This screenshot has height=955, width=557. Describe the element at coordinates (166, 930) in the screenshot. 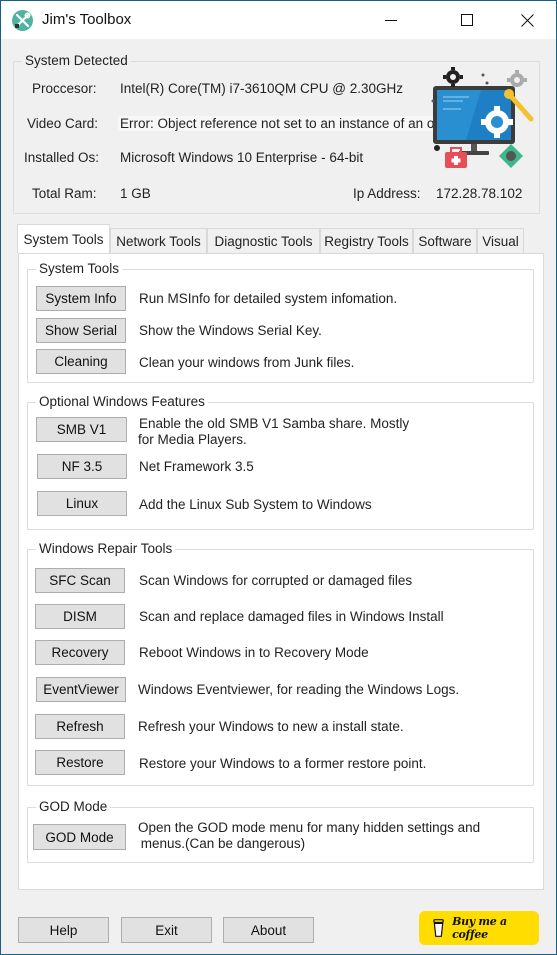

I see `exit-button: Exit` at that location.